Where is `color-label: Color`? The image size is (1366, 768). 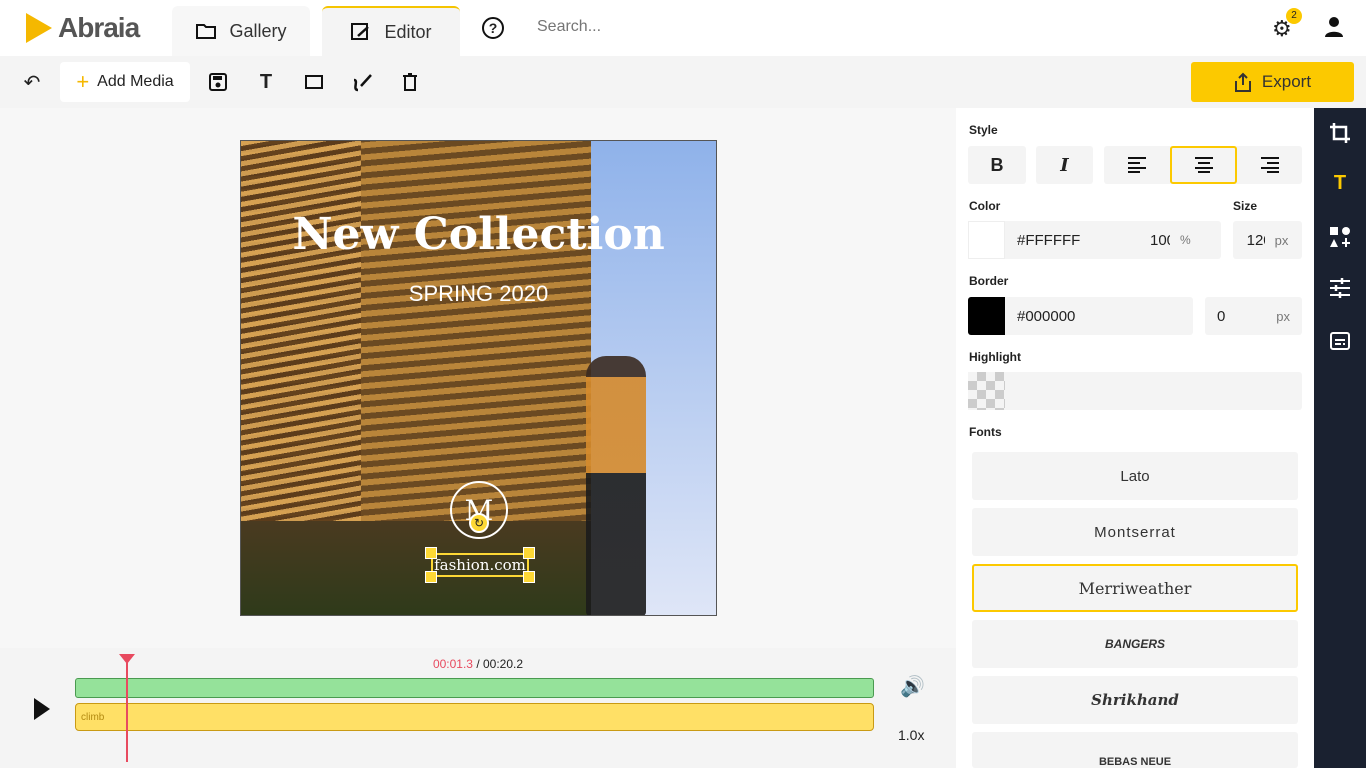 color-label: Color is located at coordinates (985, 206).